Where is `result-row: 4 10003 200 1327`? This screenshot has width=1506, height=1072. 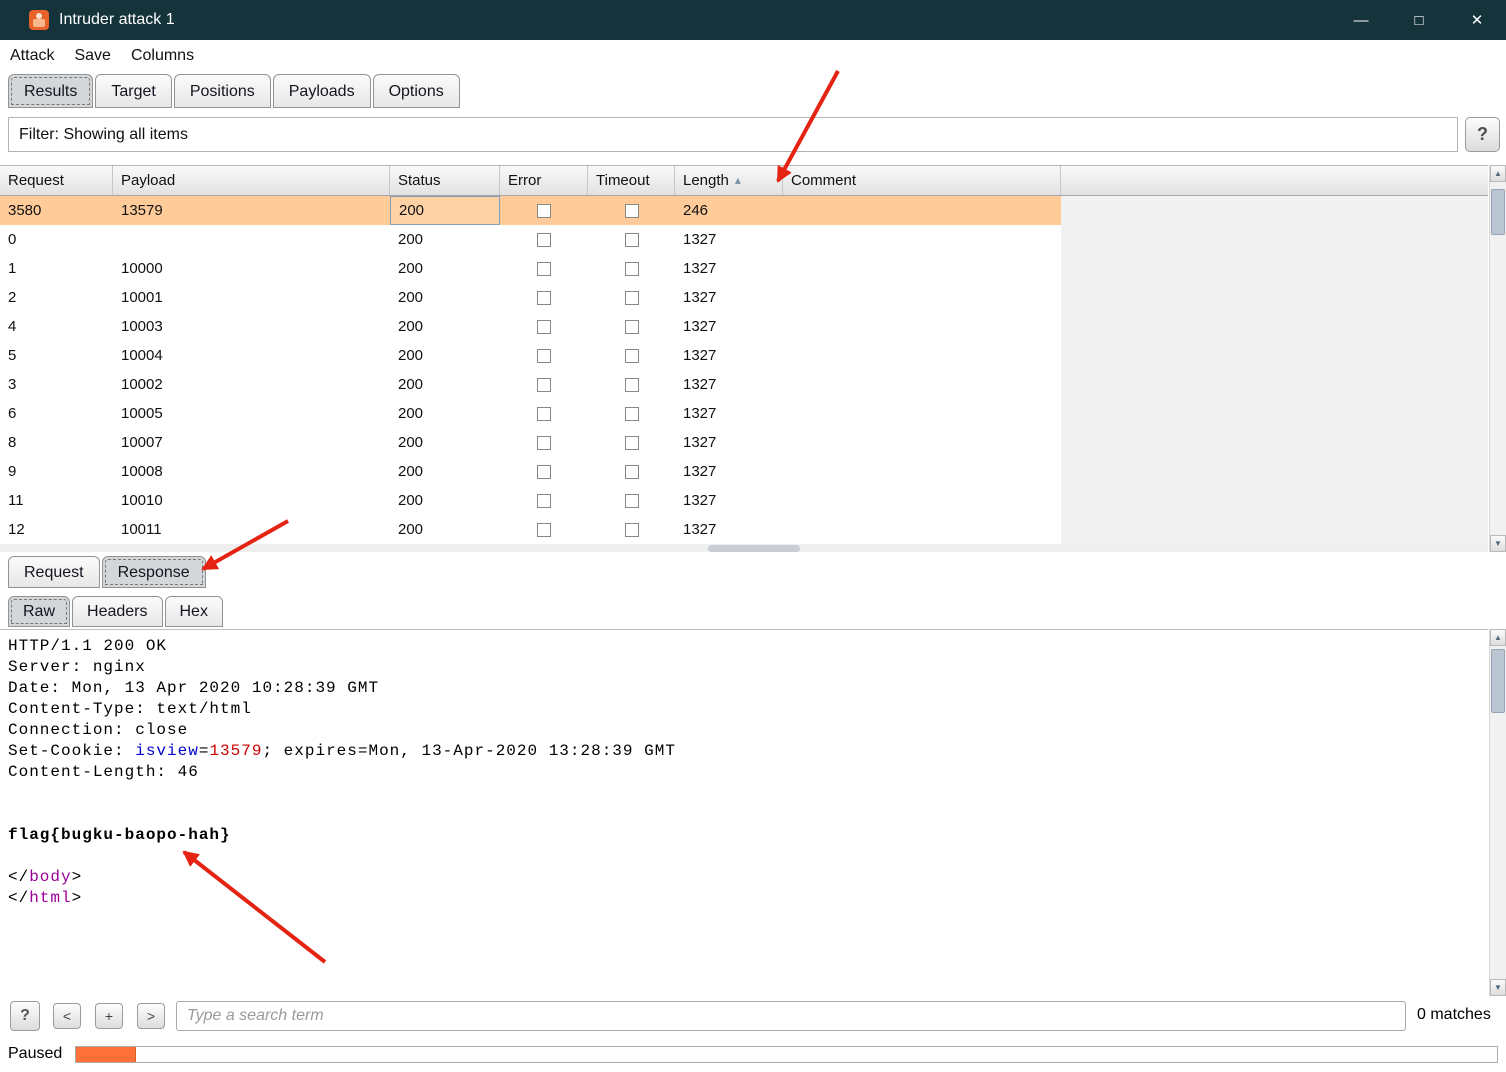 result-row: 4 10003 200 1327 is located at coordinates (530, 326).